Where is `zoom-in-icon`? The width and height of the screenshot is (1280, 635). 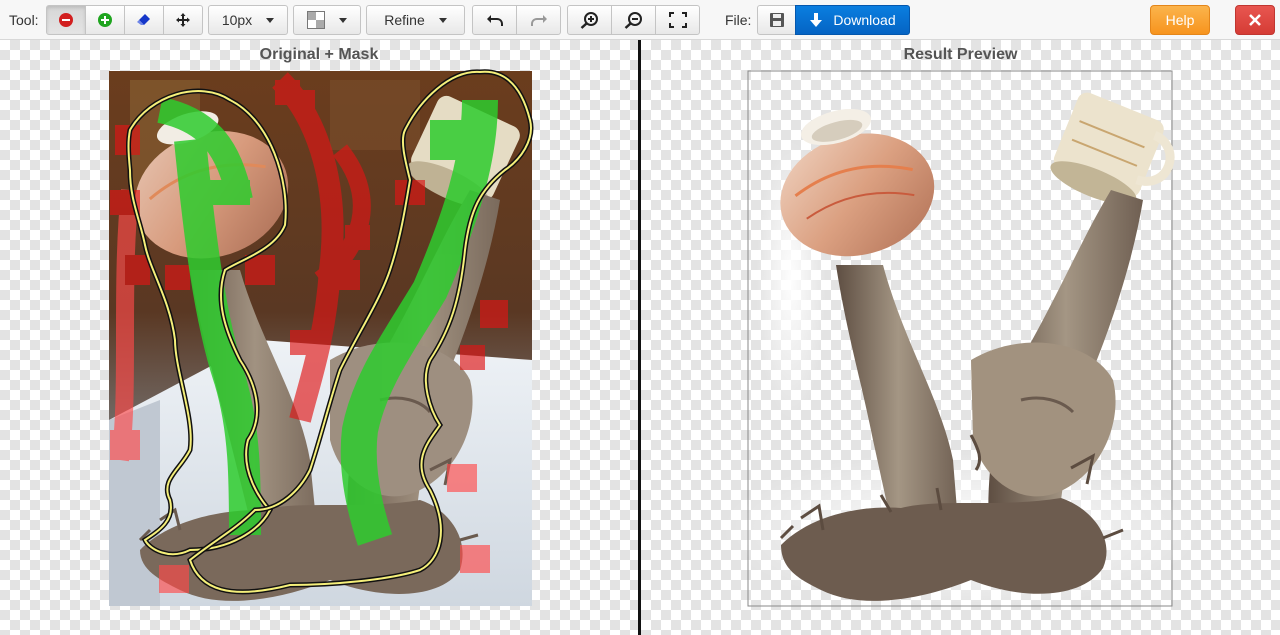
zoom-in-icon is located at coordinates (589, 20).